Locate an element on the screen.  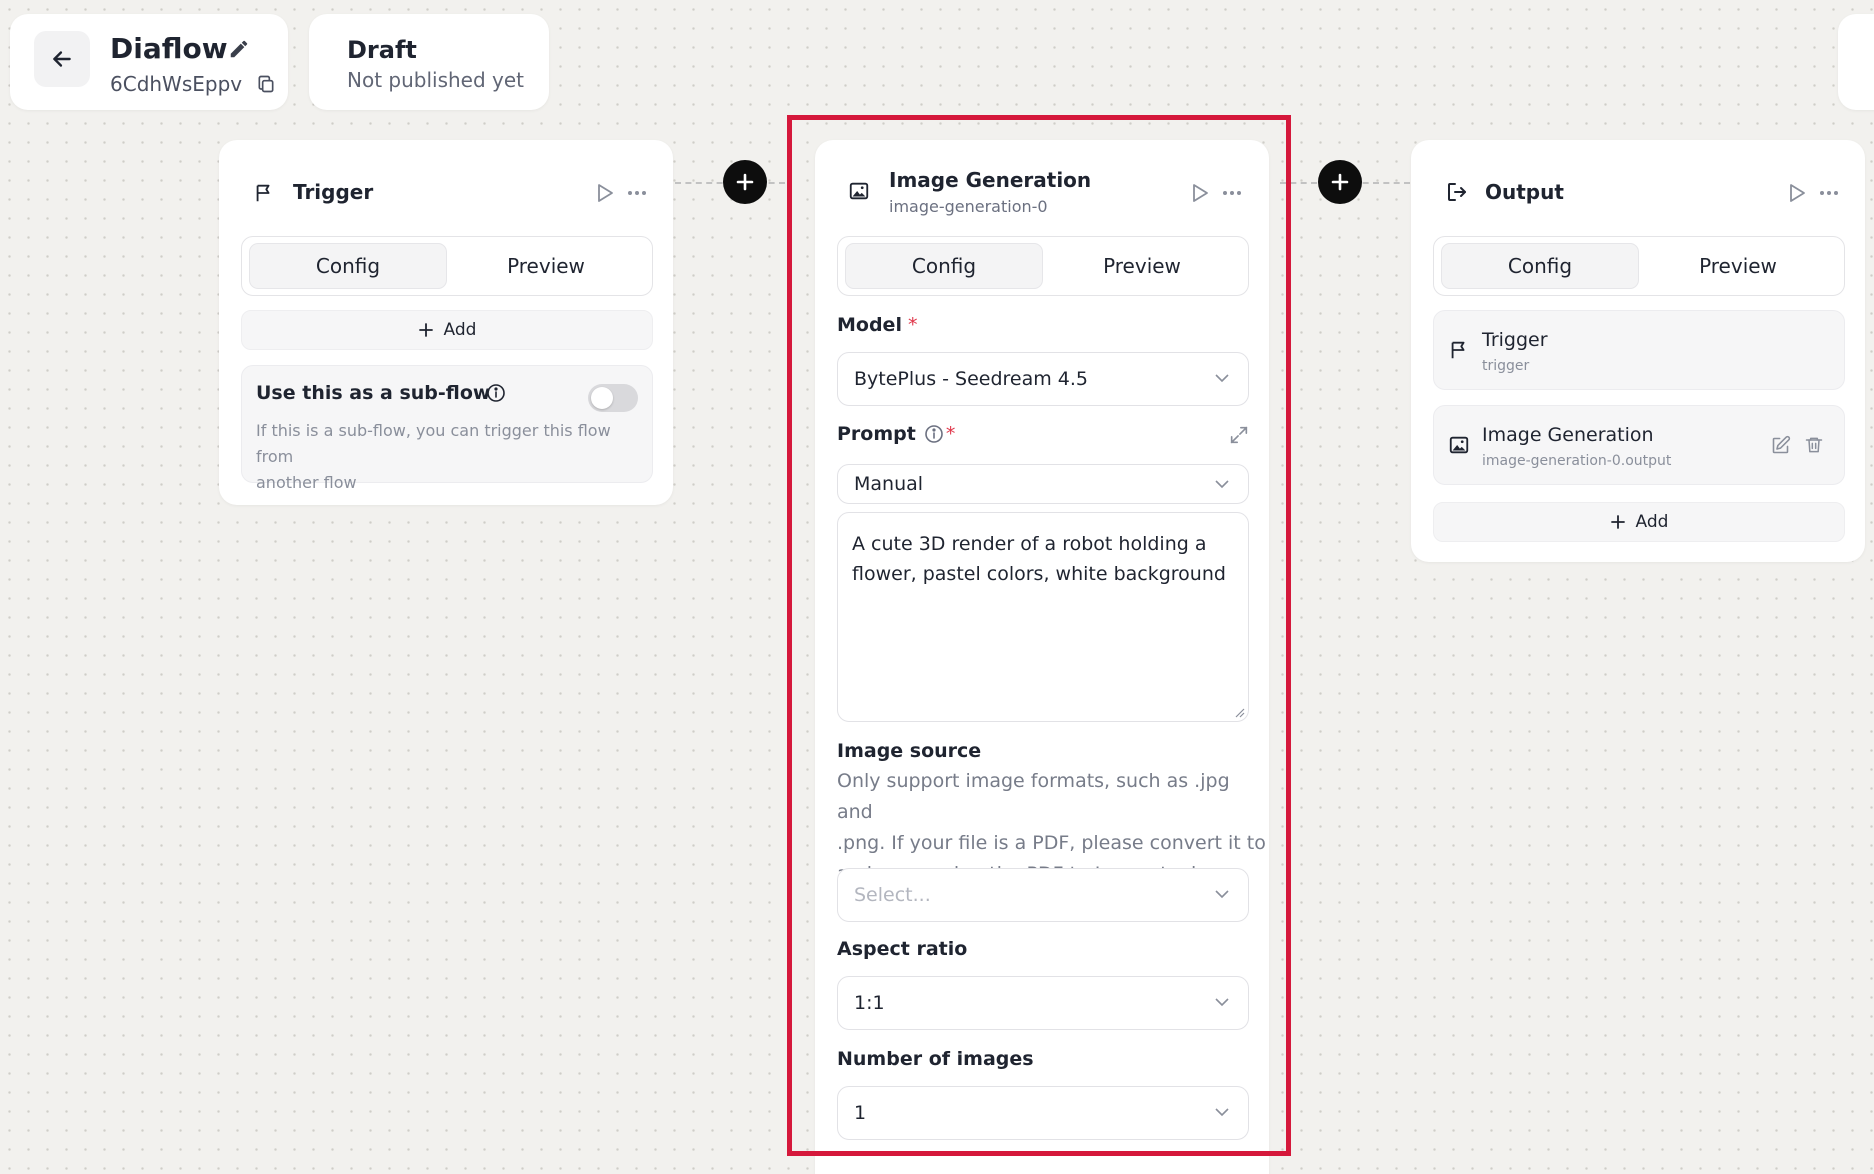
edit-icon is located at coordinates (1780, 445).